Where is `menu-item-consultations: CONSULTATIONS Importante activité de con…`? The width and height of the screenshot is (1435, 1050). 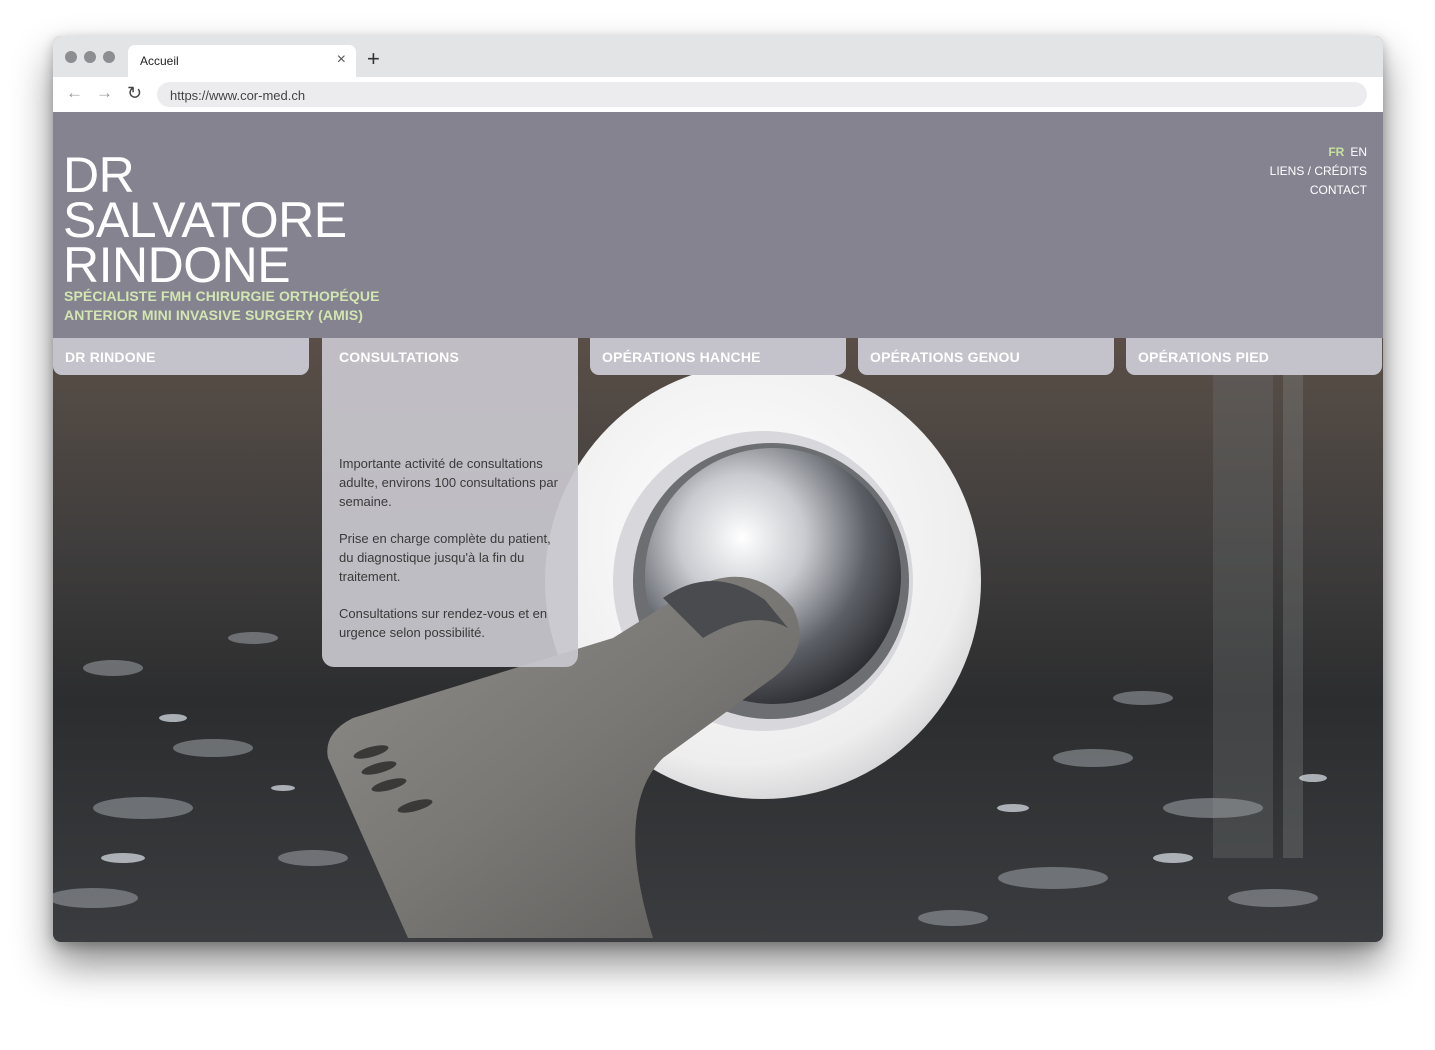 menu-item-consultations: CONSULTATIONS Importante activité de con… is located at coordinates (450, 502).